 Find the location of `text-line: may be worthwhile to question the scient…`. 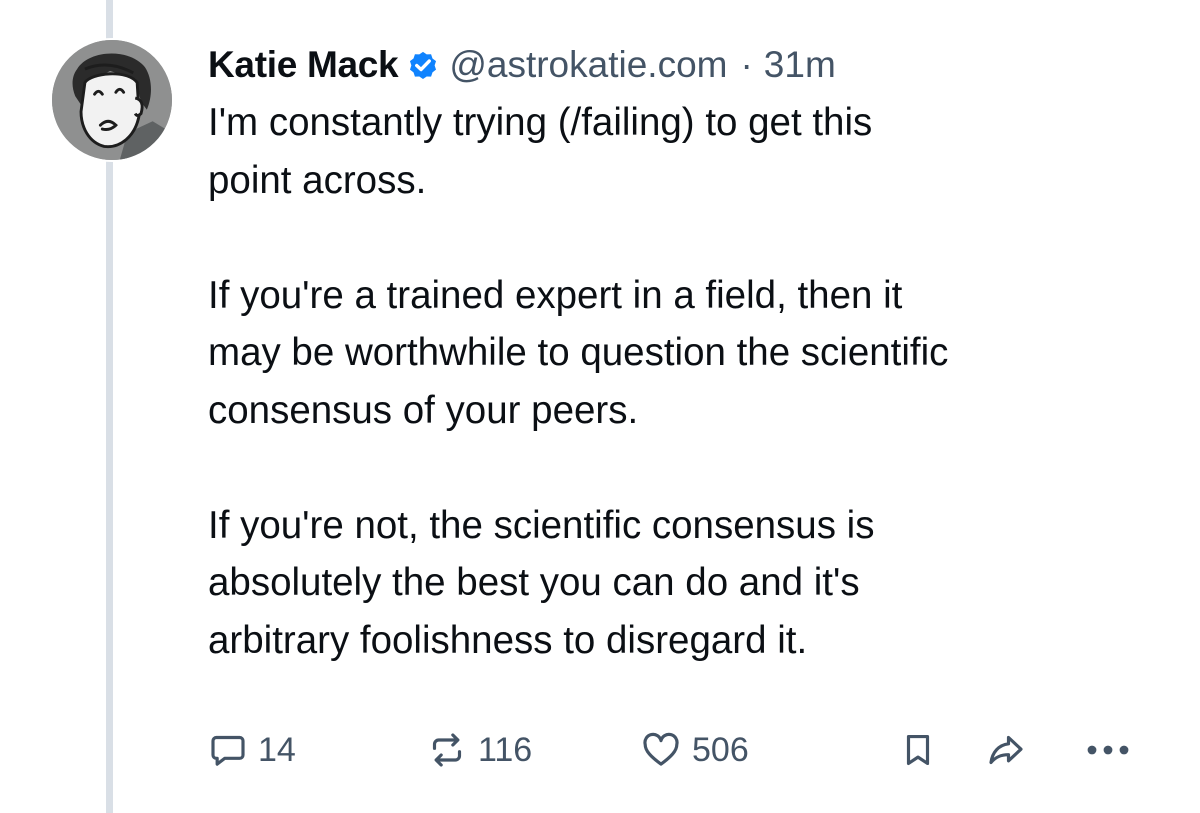

text-line: may be worthwhile to question the scient… is located at coordinates (578, 352).